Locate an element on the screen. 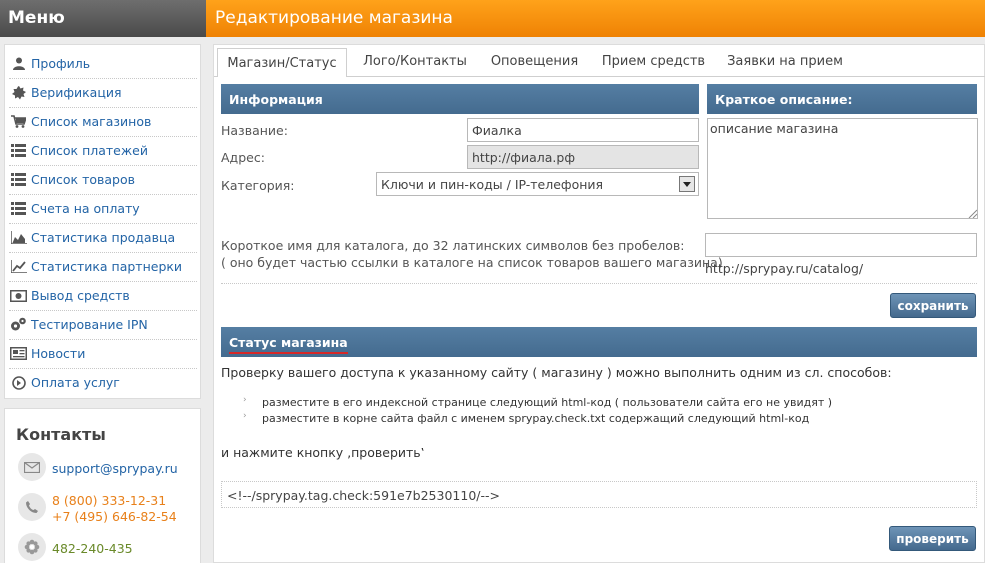 The image size is (985, 563). menu-header: Меню is located at coordinates (103, 18).